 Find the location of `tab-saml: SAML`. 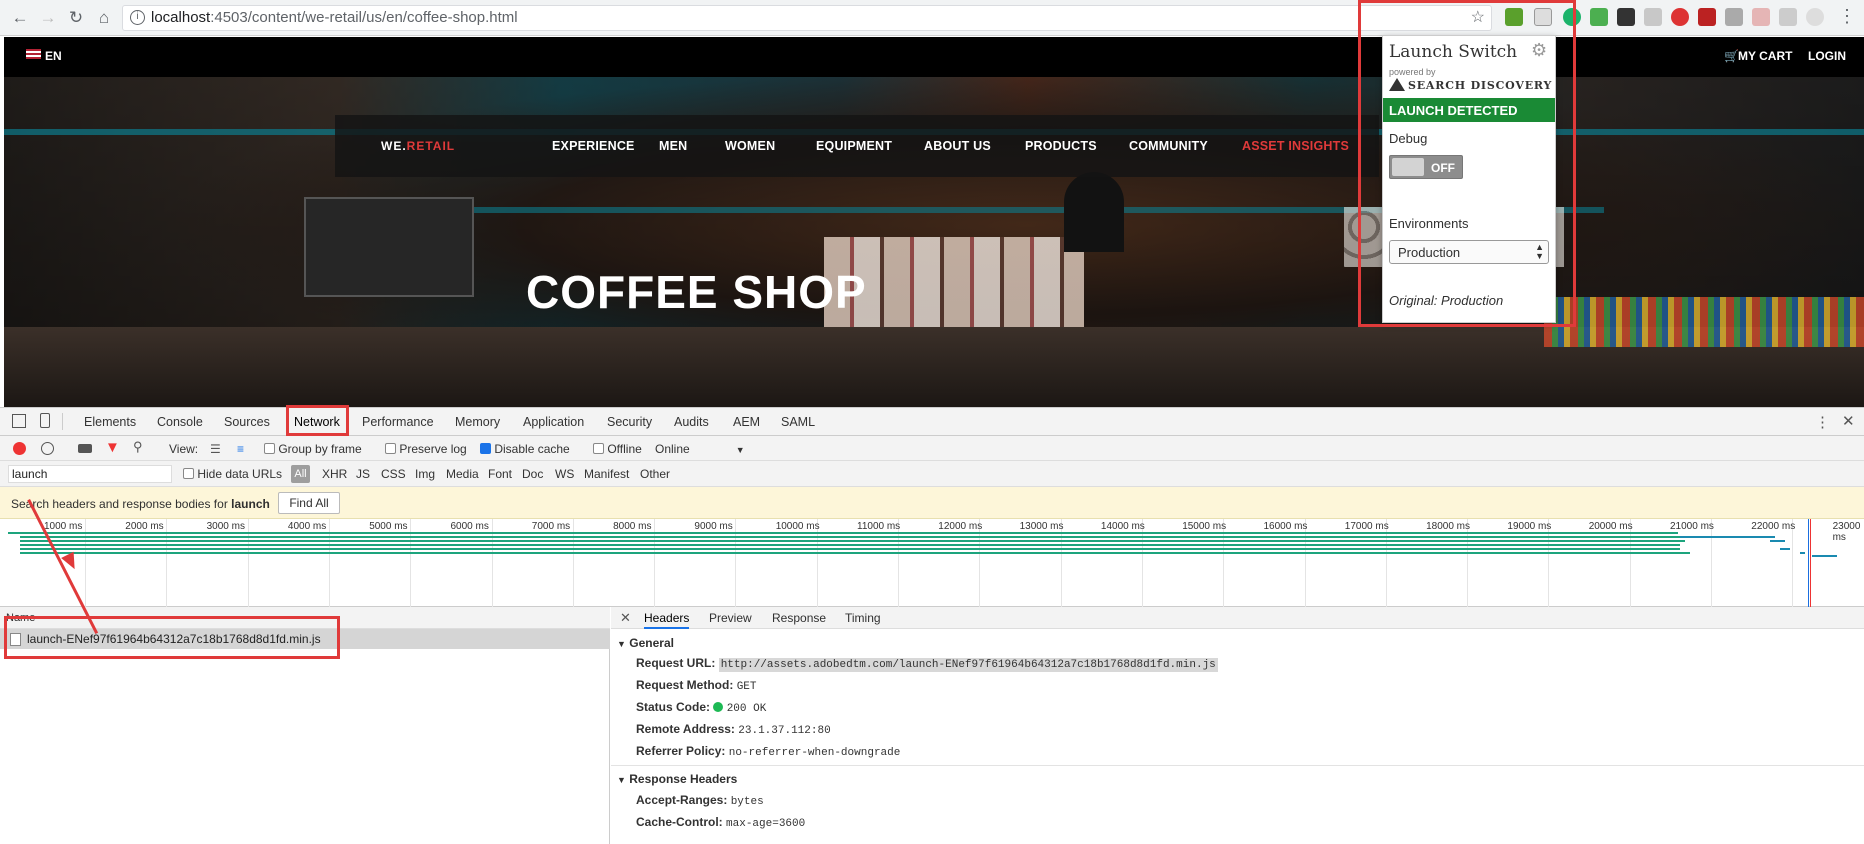

tab-saml: SAML is located at coordinates (798, 422).